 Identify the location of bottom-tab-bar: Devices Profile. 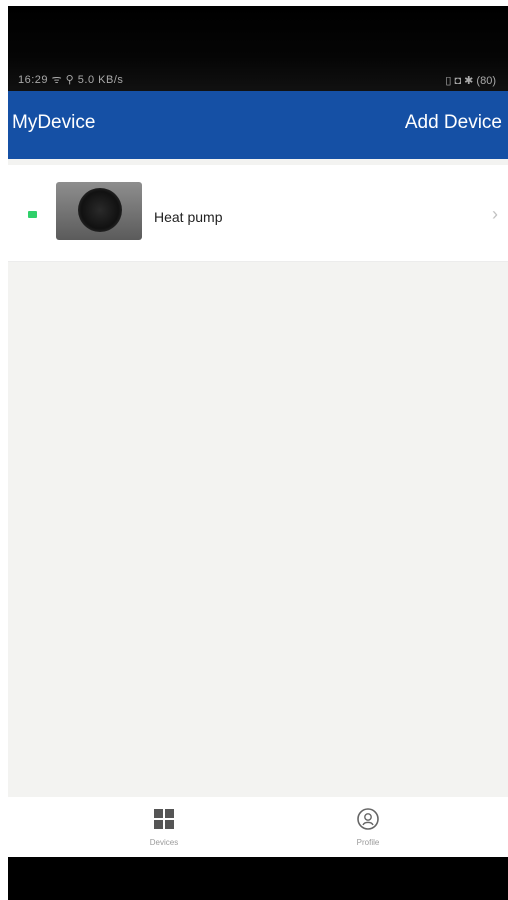
(258, 827).